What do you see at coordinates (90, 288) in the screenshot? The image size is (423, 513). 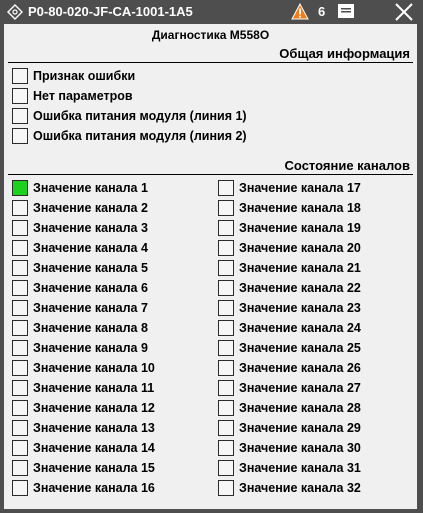 I see `checkbox-label: Значение канала 6` at bounding box center [90, 288].